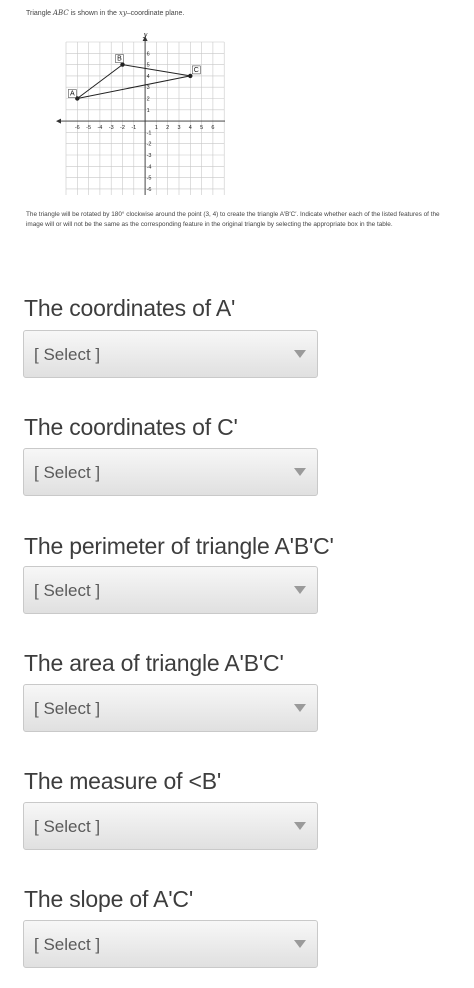 The height and width of the screenshot is (988, 474). I want to click on question-label-a-prime: The coordinates of A', so click(130, 308).